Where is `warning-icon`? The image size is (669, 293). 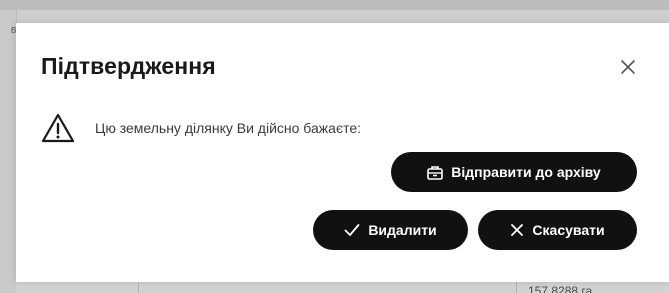
warning-icon is located at coordinates (58, 128).